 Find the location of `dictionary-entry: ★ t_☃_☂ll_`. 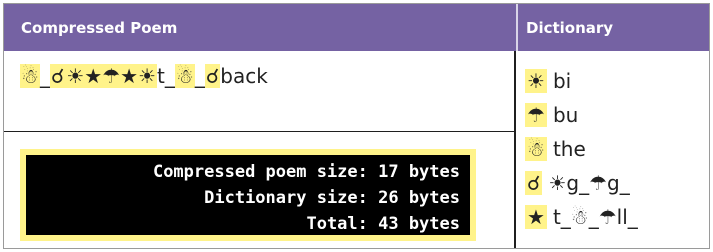

dictionary-entry: ★ t_☃_☂ll_ is located at coordinates (581, 217).